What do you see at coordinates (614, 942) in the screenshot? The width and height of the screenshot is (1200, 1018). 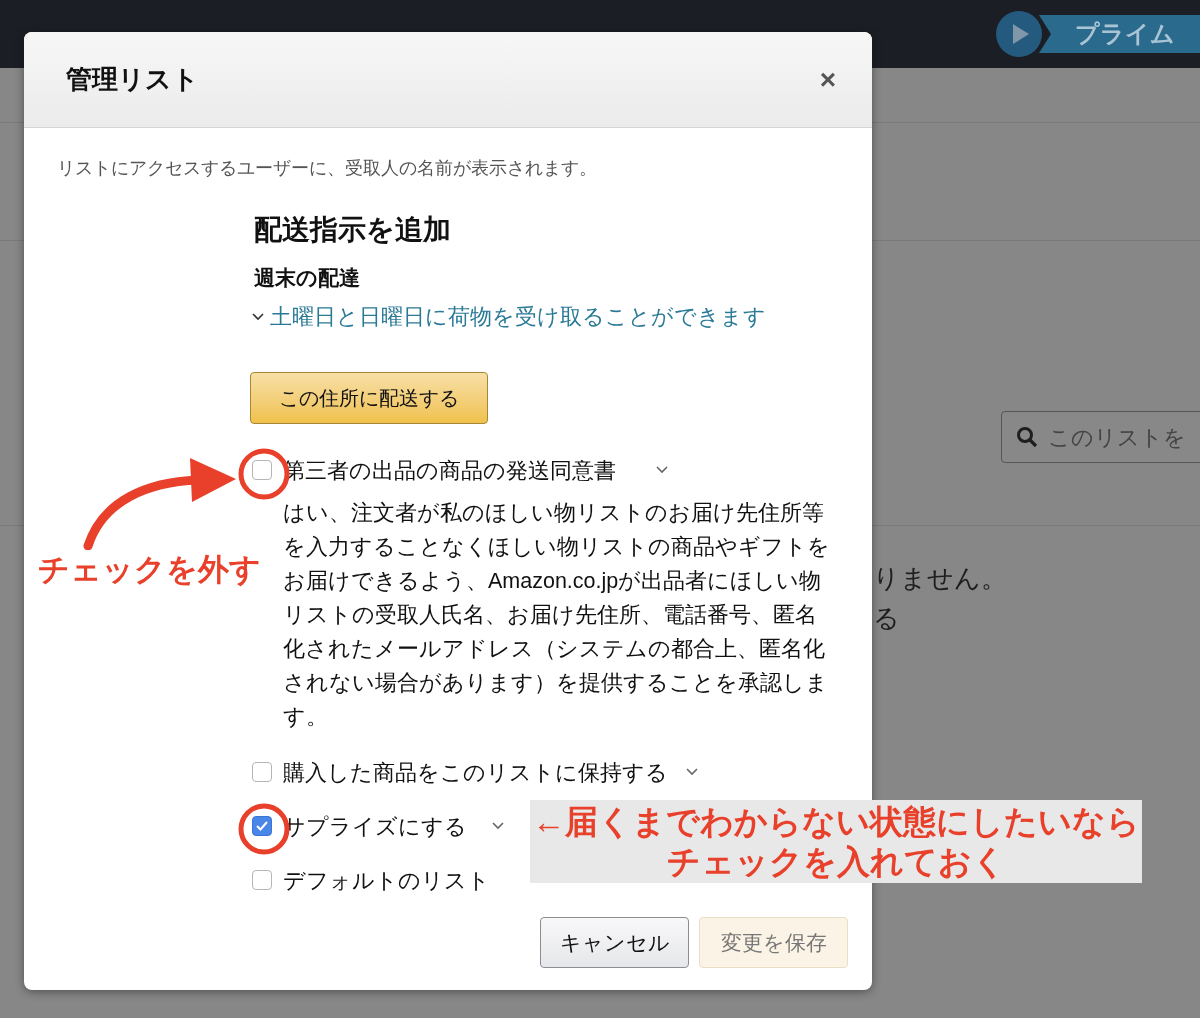 I see `cancel-button: キャンセル` at bounding box center [614, 942].